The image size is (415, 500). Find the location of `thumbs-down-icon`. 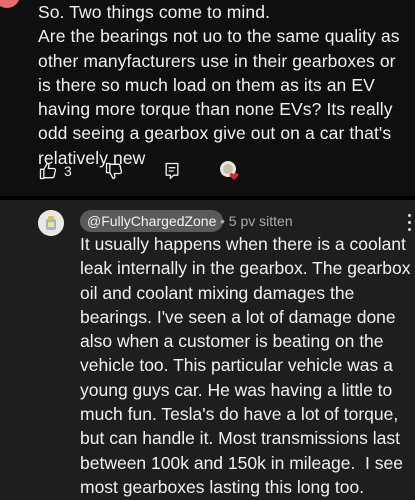

thumbs-down-icon is located at coordinates (114, 171).